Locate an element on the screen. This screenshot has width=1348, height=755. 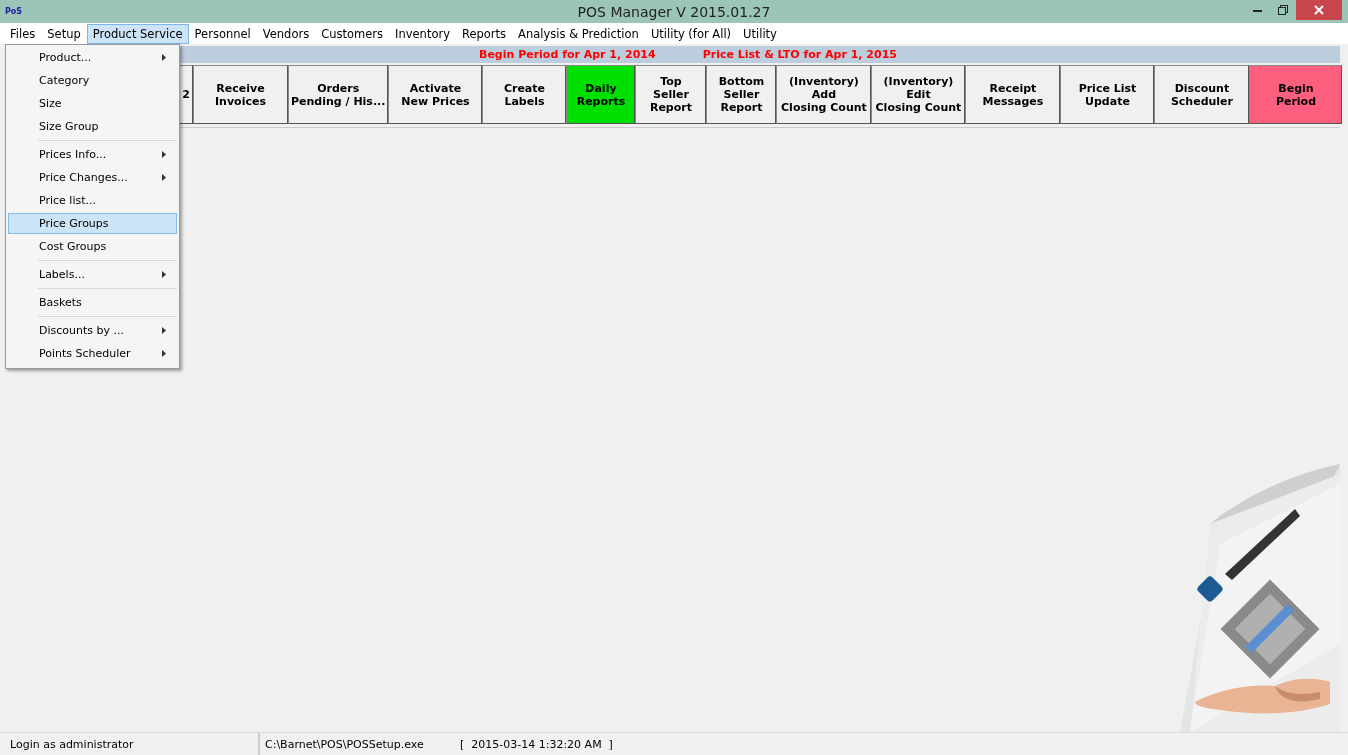
toolbar-button: Bottom Seller Report is located at coordinates (741, 94).